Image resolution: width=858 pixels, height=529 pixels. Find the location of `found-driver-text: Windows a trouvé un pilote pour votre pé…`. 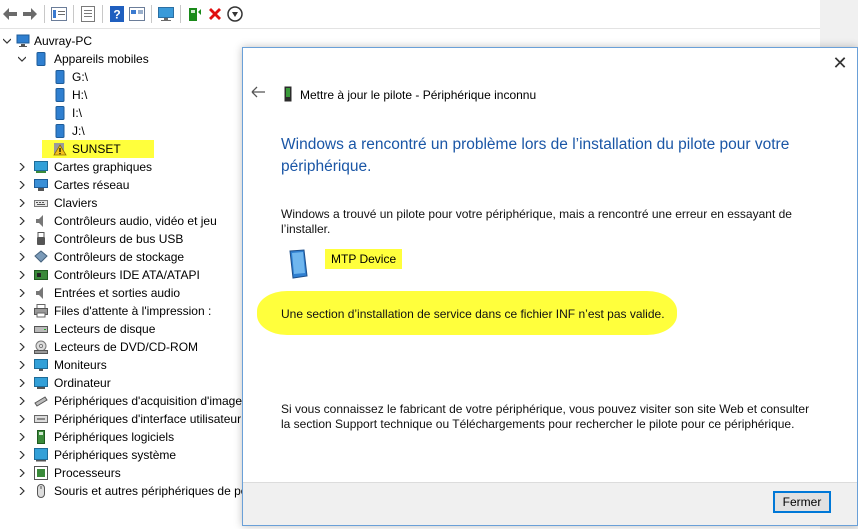

found-driver-text: Windows a trouvé un pilote pour votre pé… is located at coordinates (536, 221).